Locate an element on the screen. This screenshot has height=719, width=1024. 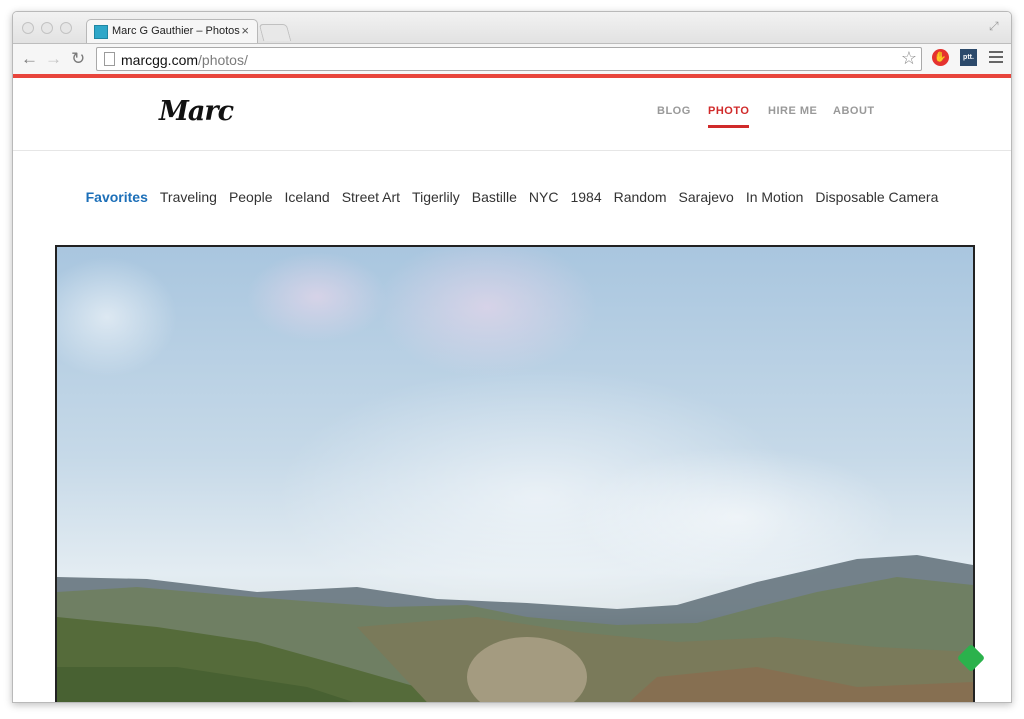
category-disposable-camera: Disposable Camera is located at coordinates (876, 197).